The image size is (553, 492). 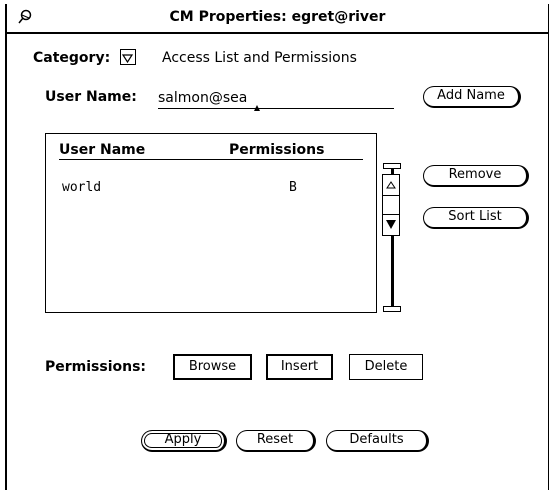 I want to click on list-header-divider, so click(x=211, y=159).